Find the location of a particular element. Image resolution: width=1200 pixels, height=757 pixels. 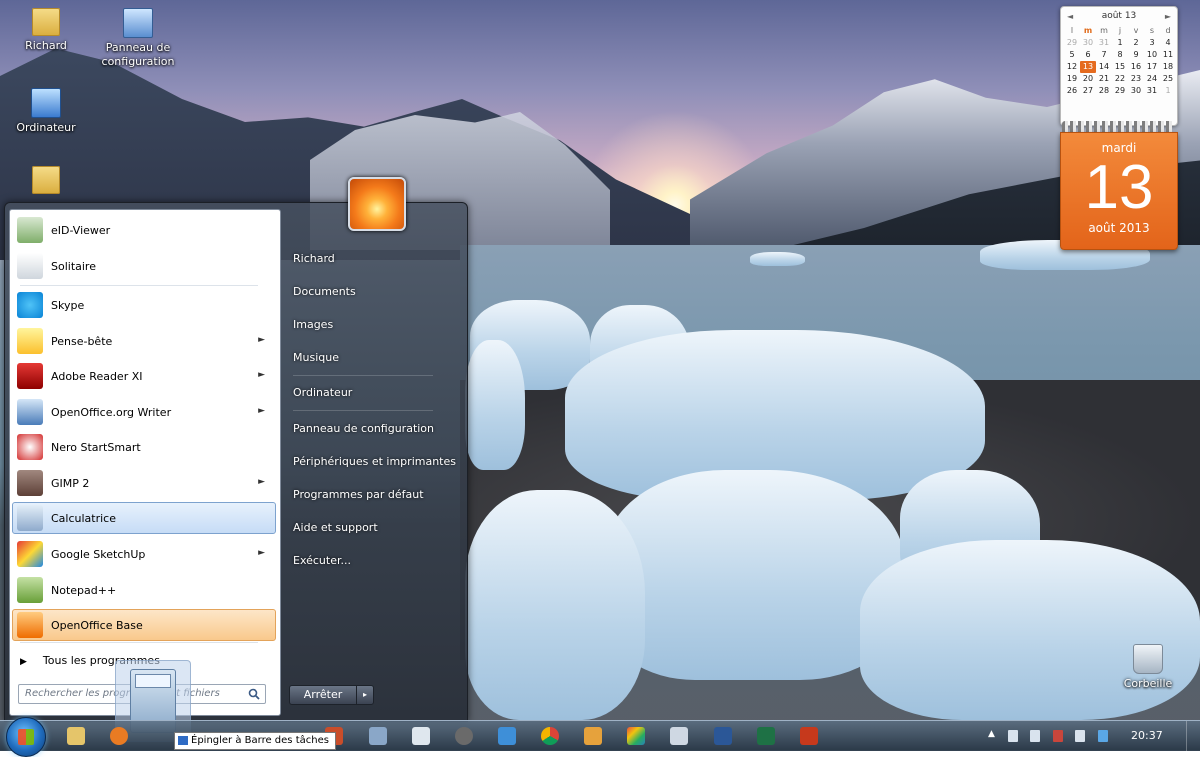

calendar-day: 5 is located at coordinates (1072, 55).